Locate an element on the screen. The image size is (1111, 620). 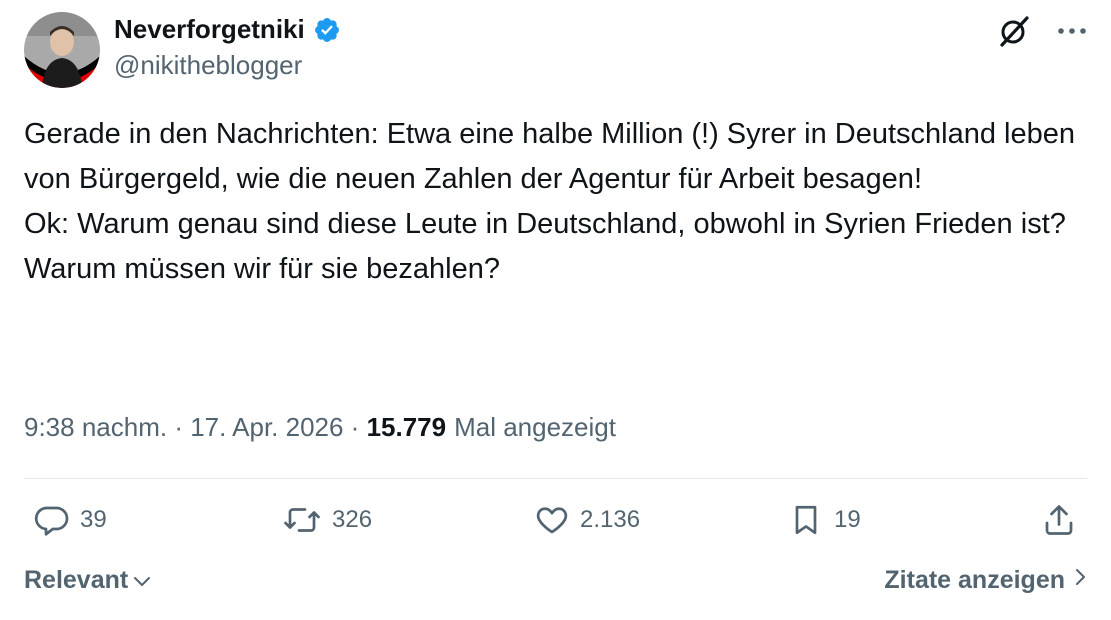
verified-badge-icon is located at coordinates (327, 30).